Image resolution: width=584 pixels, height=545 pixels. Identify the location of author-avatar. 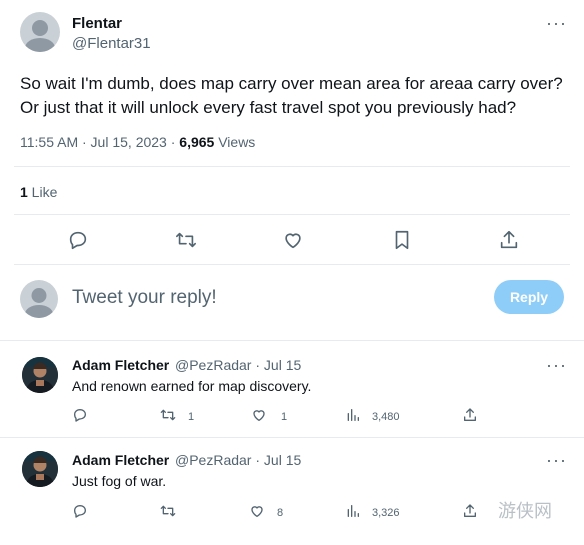
(40, 32).